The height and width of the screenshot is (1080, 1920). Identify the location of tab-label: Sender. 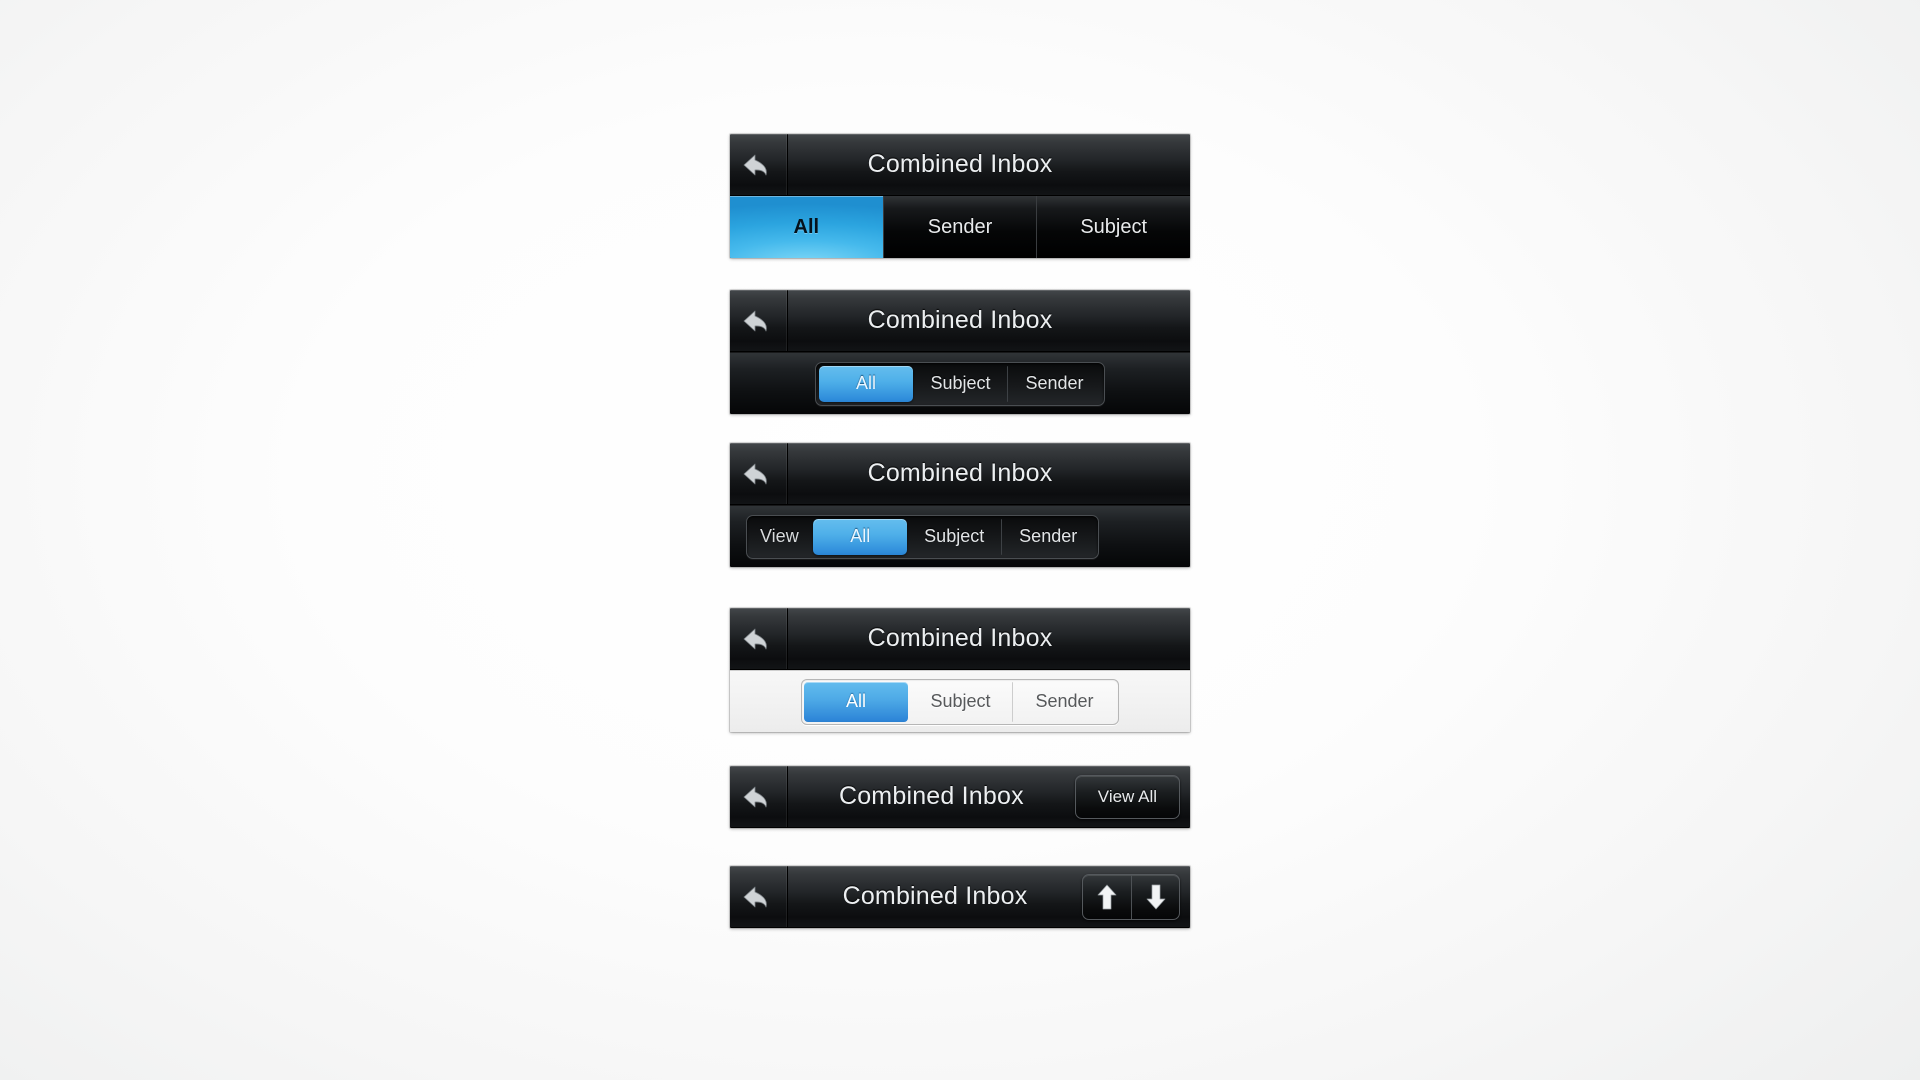
(960, 226).